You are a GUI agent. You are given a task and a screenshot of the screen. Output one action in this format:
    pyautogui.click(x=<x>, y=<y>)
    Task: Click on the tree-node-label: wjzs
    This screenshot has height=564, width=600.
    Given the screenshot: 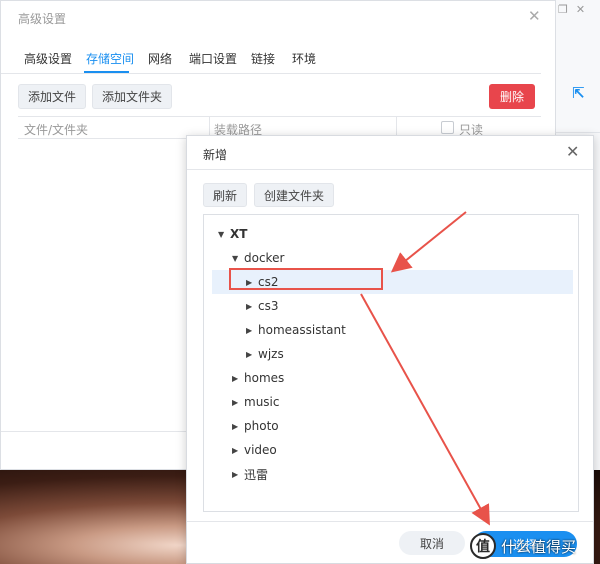 What is the action you would take?
    pyautogui.click(x=271, y=354)
    